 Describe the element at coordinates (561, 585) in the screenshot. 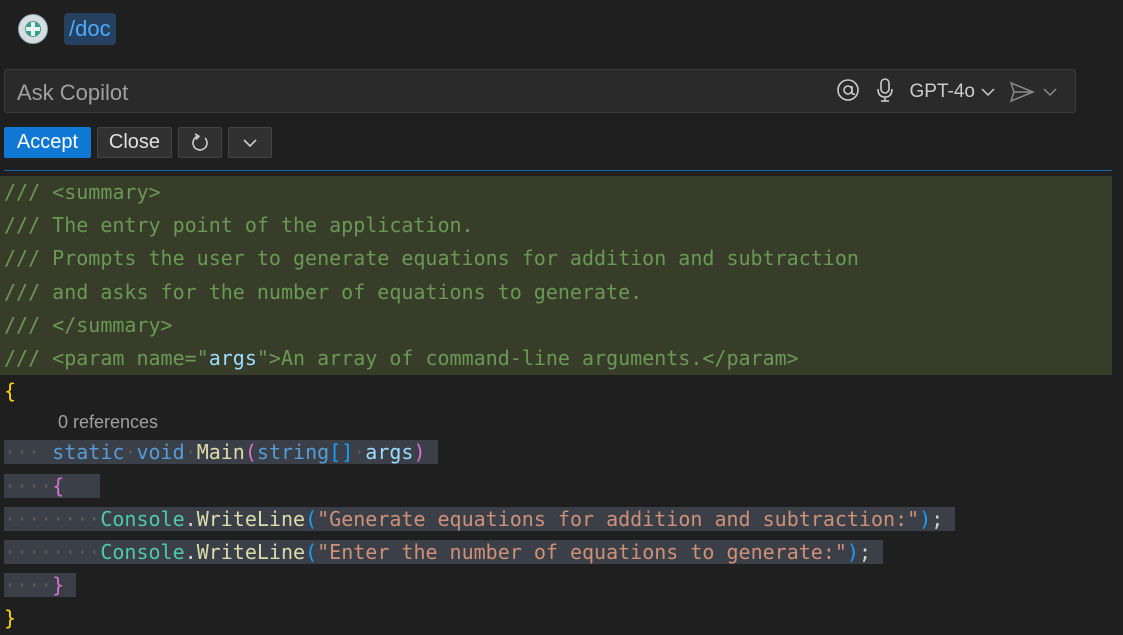

I see `code-line: ····}` at that location.